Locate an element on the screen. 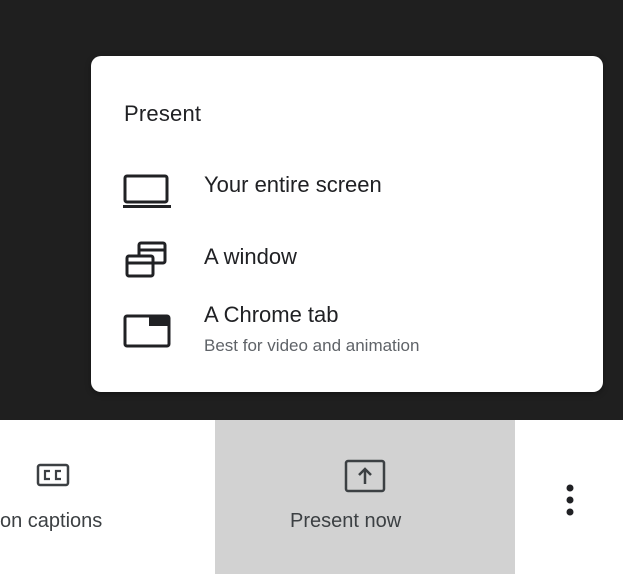 This screenshot has width=623, height=574. present-now-label: Present now is located at coordinates (346, 521).